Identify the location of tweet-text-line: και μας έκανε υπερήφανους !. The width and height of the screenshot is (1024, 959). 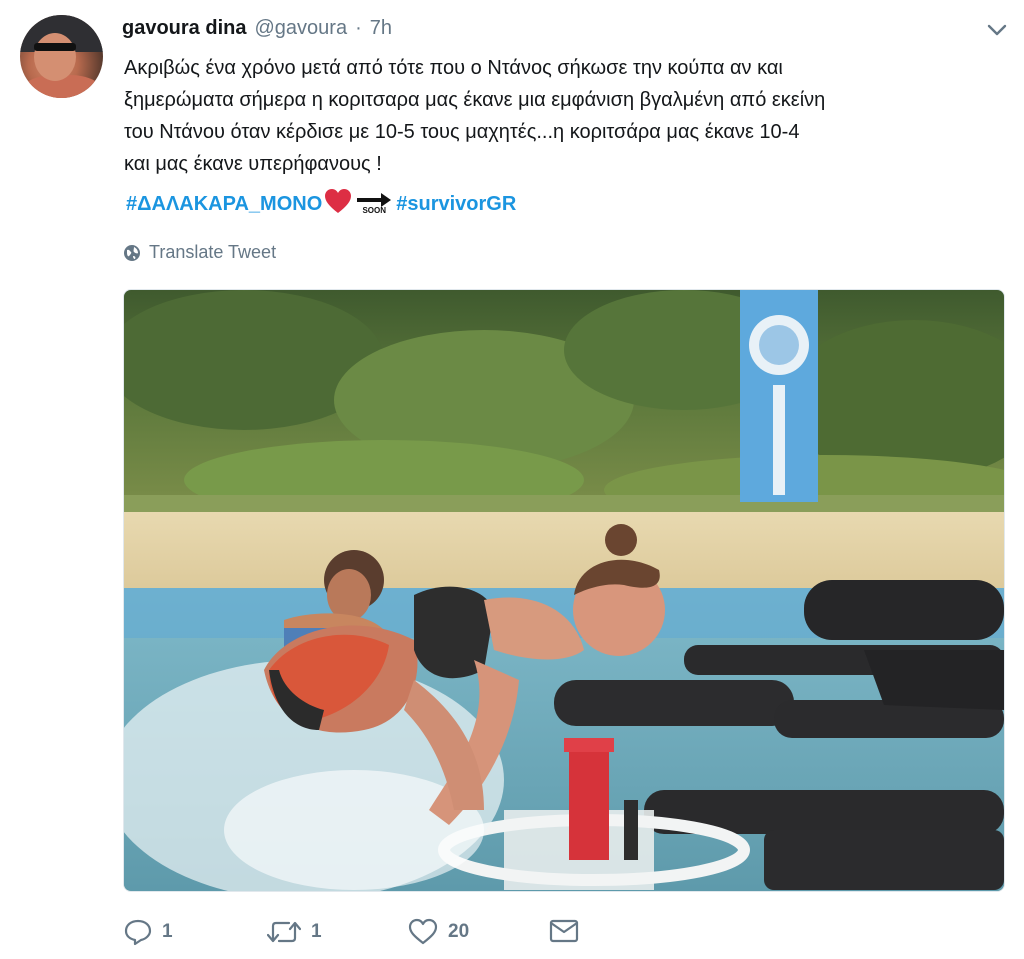
(253, 164).